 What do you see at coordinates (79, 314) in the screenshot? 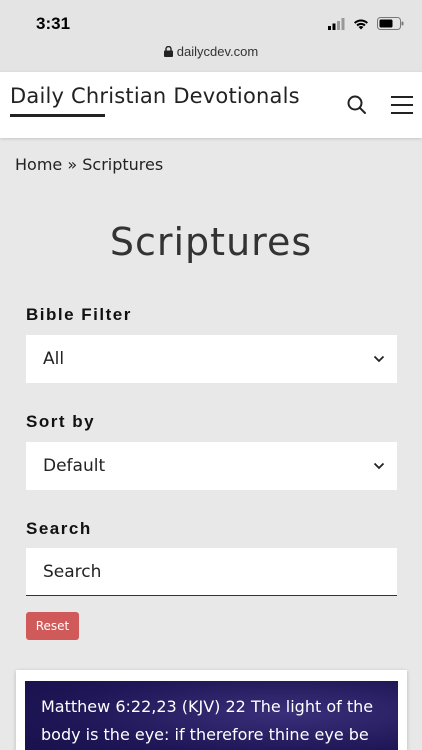
I see `bible-filter-label: Bible Filter` at bounding box center [79, 314].